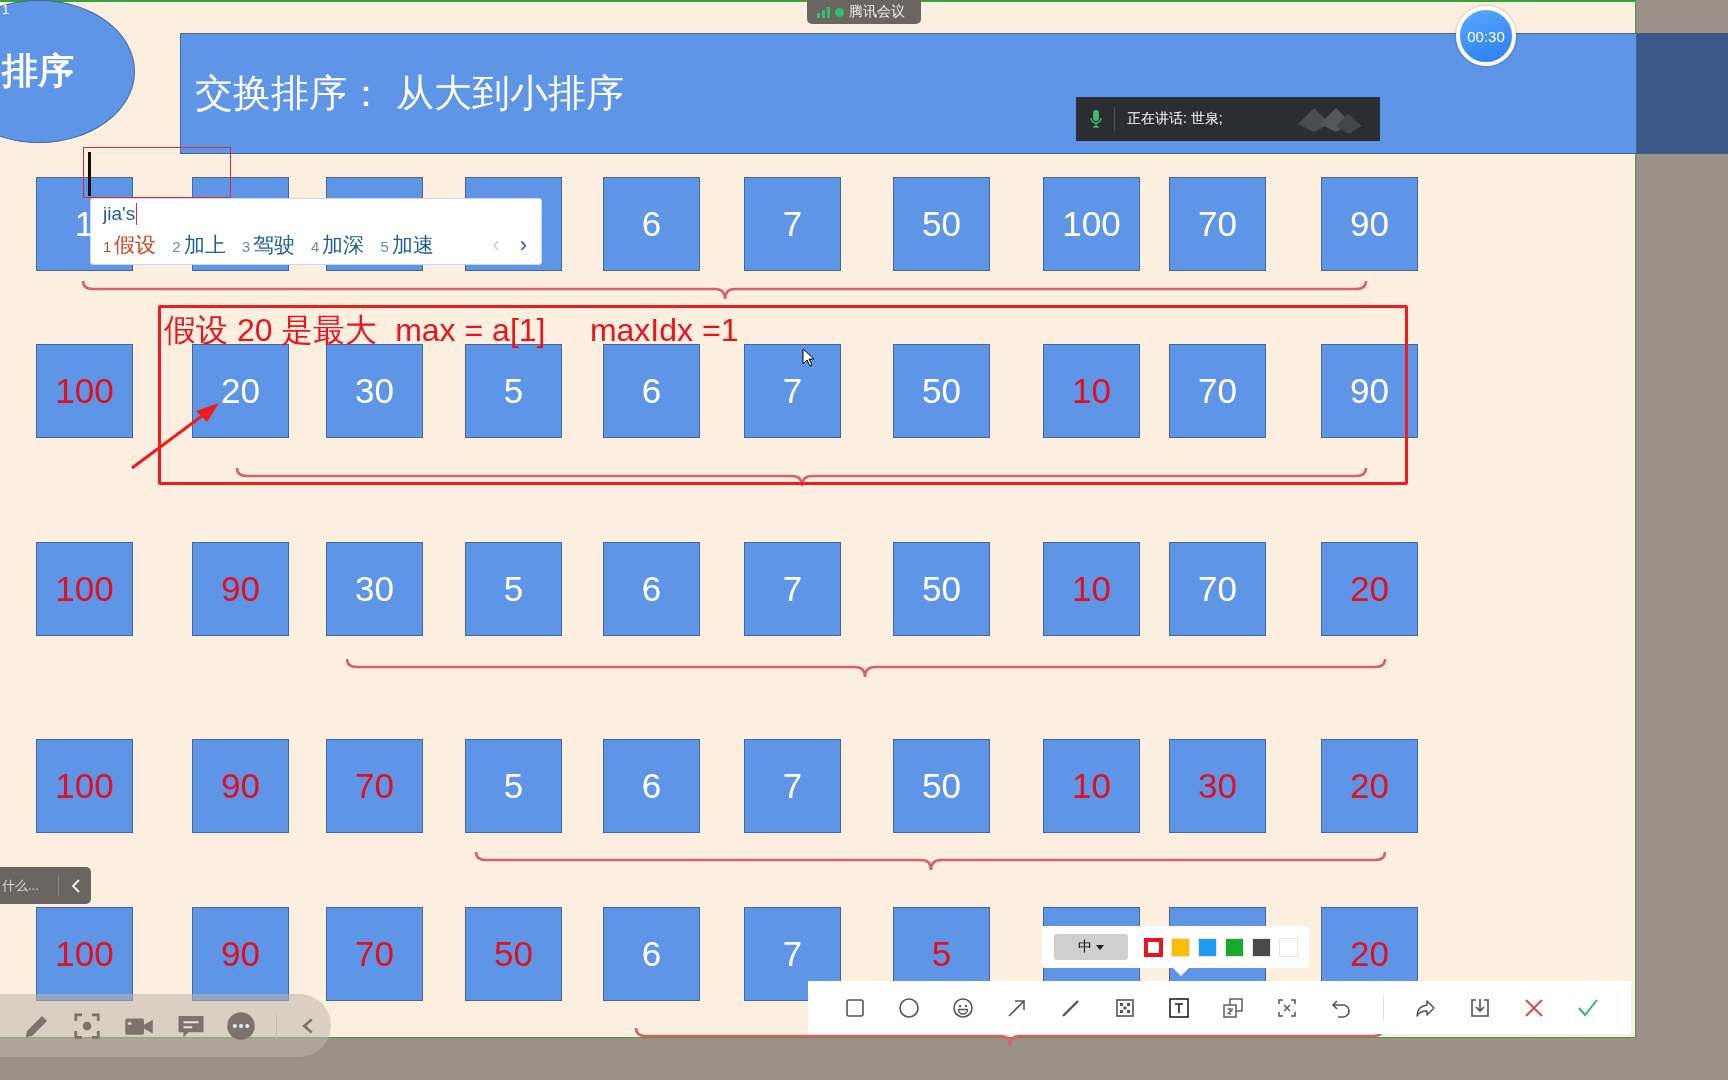 This screenshot has width=1728, height=1080. I want to click on size-dropdown: 中, so click(1091, 947).